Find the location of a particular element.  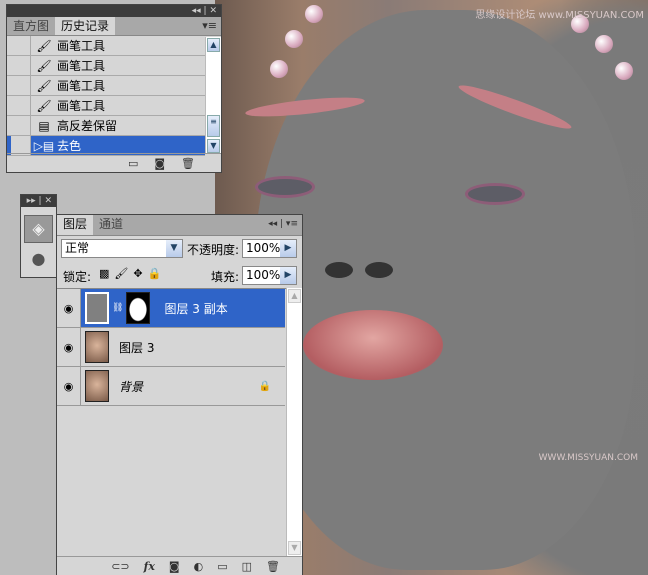

document-icon: ▤ is located at coordinates (44, 125).